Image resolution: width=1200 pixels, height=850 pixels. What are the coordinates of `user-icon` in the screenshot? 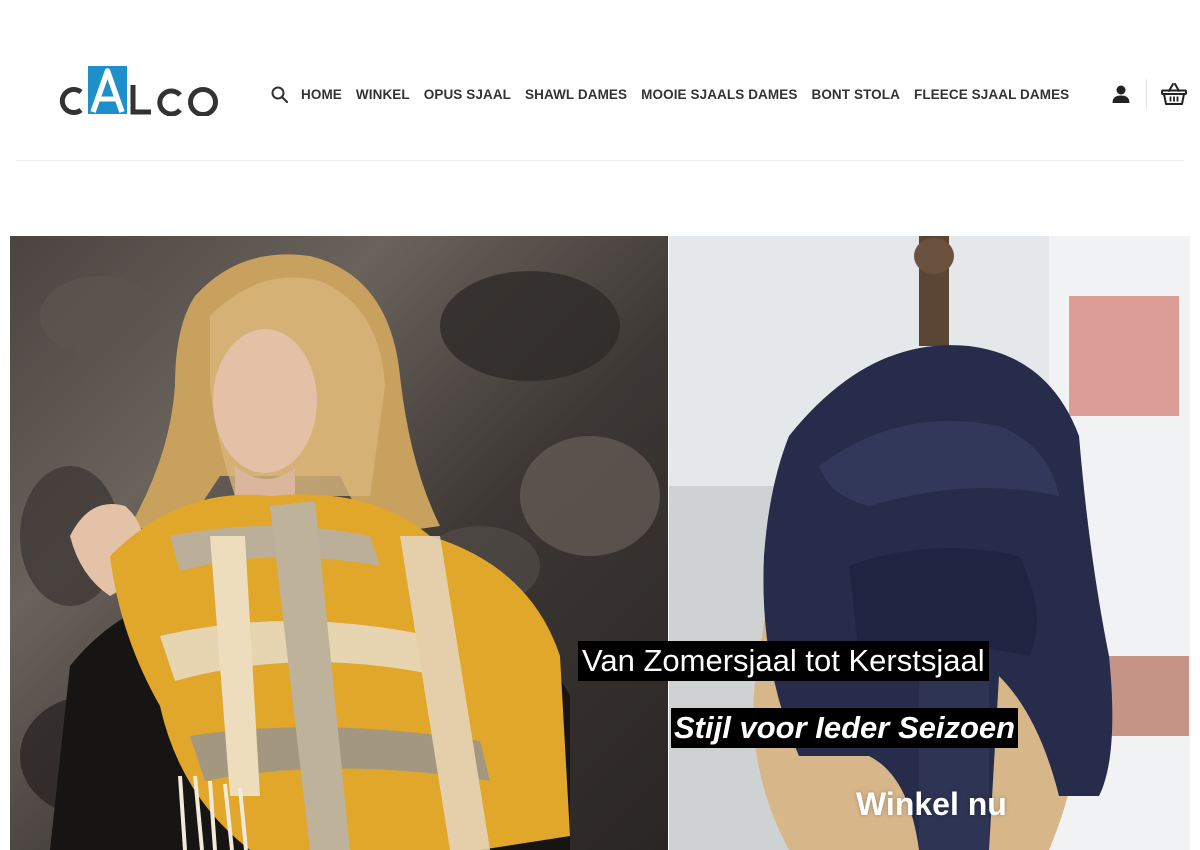 It's located at (1121, 94).